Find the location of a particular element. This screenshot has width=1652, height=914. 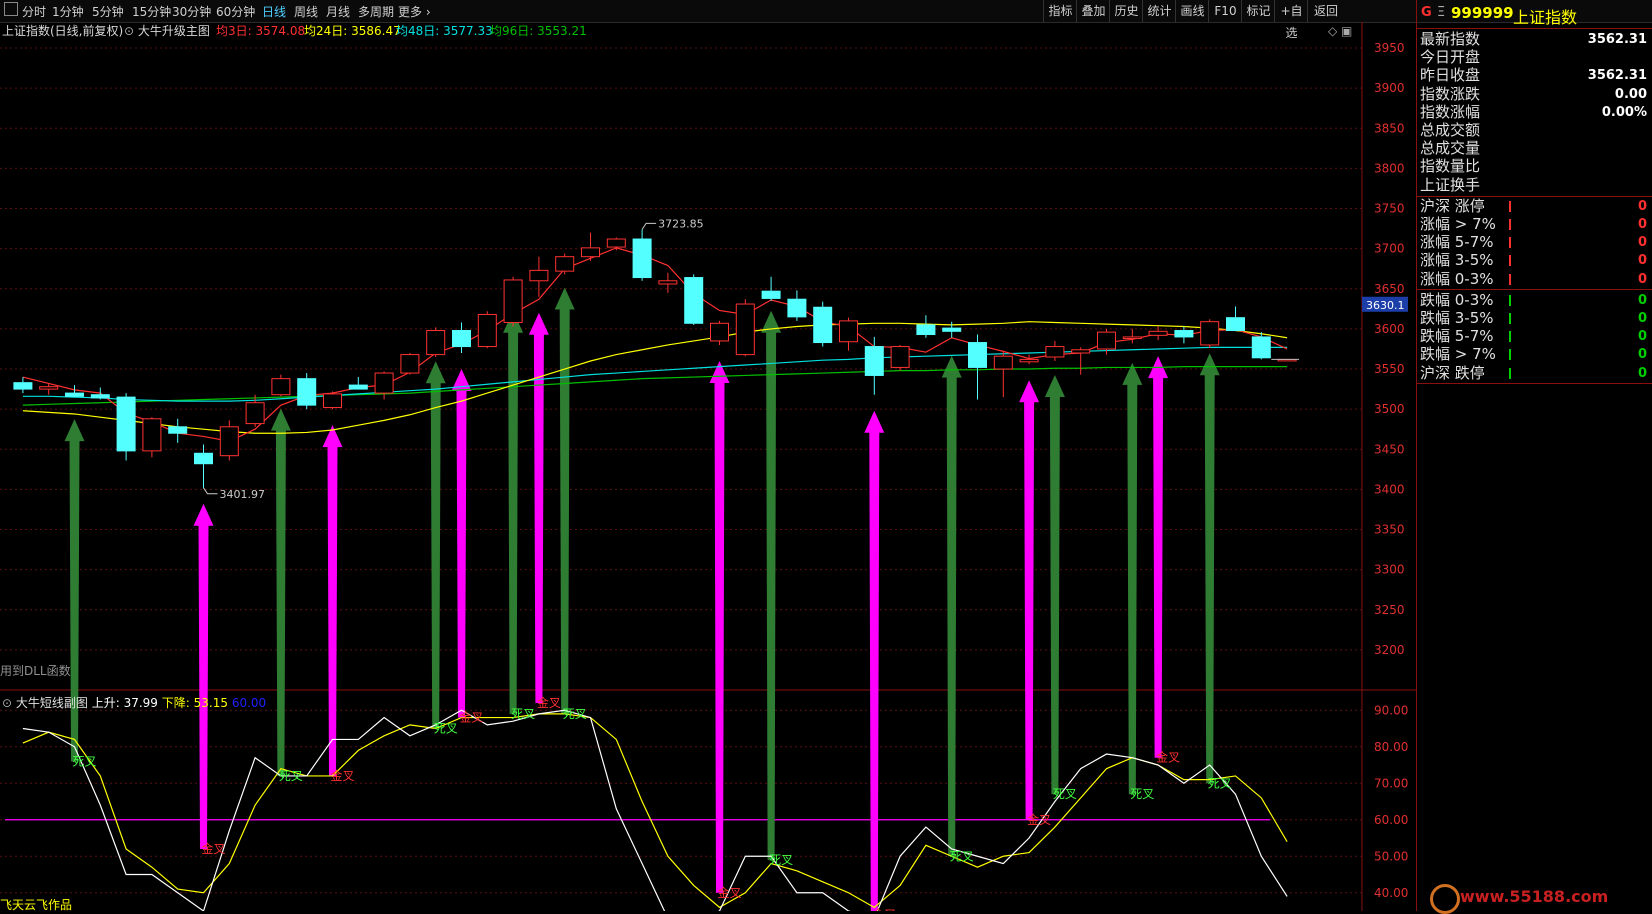

quote-label: 上证换手 is located at coordinates (1450, 184).